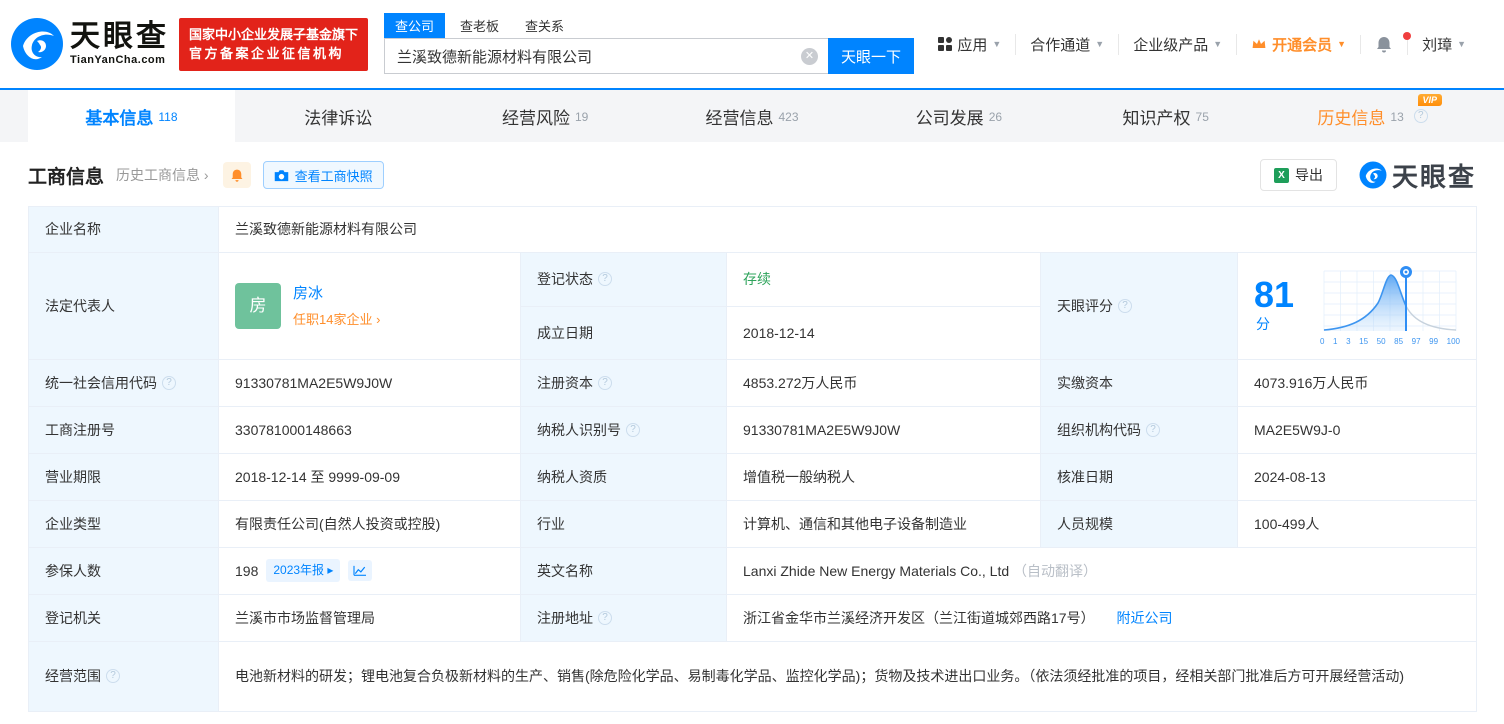 The width and height of the screenshot is (1504, 724). What do you see at coordinates (123, 676) in the screenshot?
I see `business-scope-label: 经营范围?` at bounding box center [123, 676].